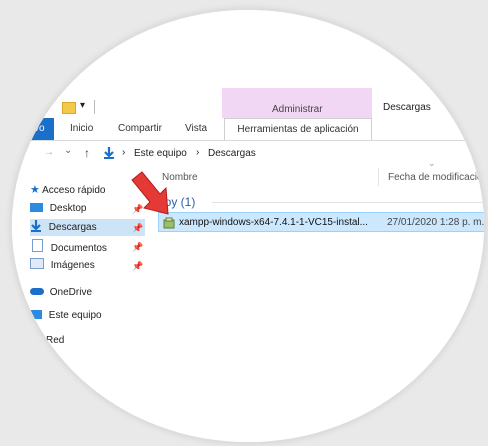 The height and width of the screenshot is (446, 488). I want to click on back-forward-icon: →, so click(49, 152).